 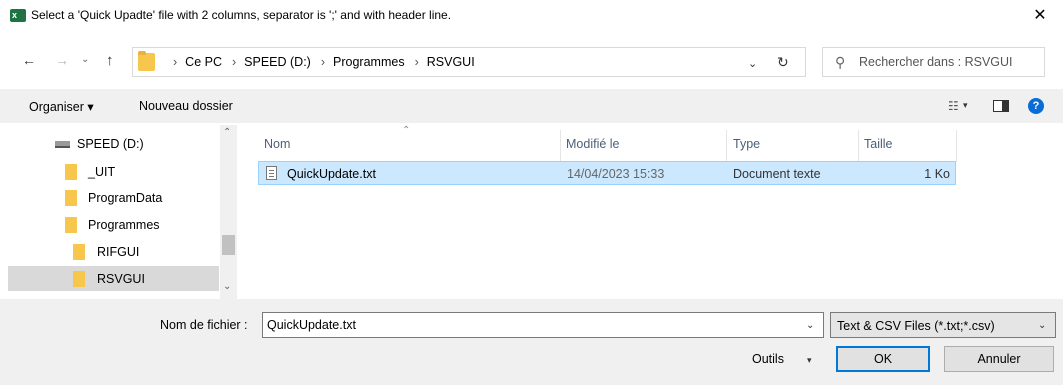 I want to click on breadcrumb-item-programmes: Programmes, so click(x=369, y=62).